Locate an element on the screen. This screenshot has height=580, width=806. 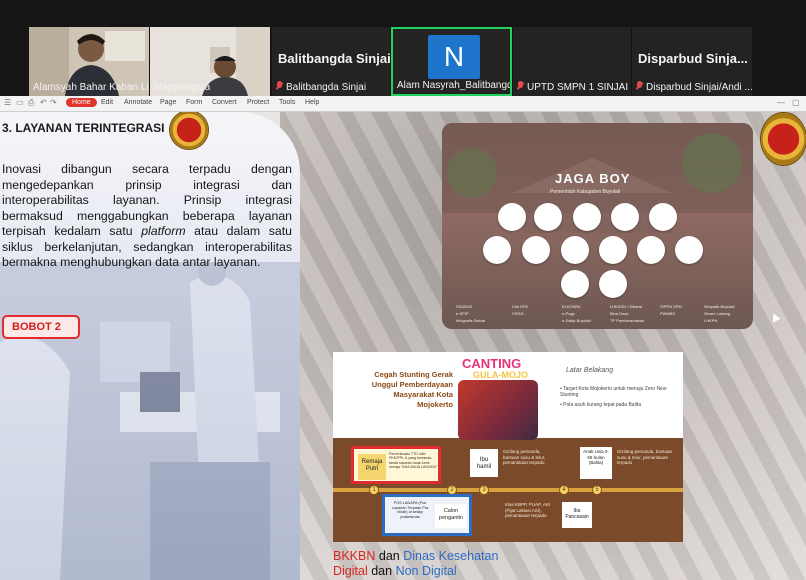
app-icon-lhkpn is located at coordinates (689, 250).